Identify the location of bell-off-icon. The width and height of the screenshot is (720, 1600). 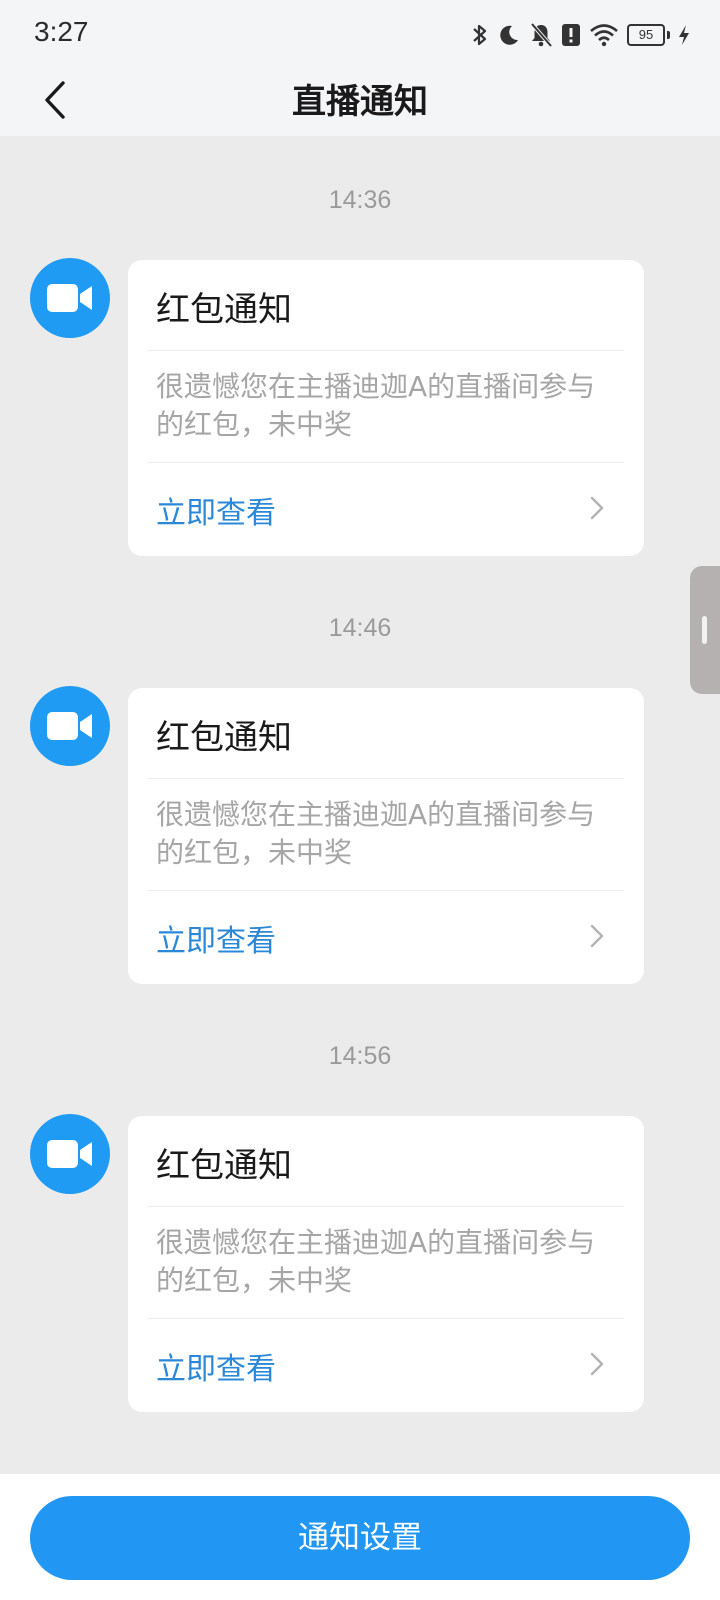
(541, 35).